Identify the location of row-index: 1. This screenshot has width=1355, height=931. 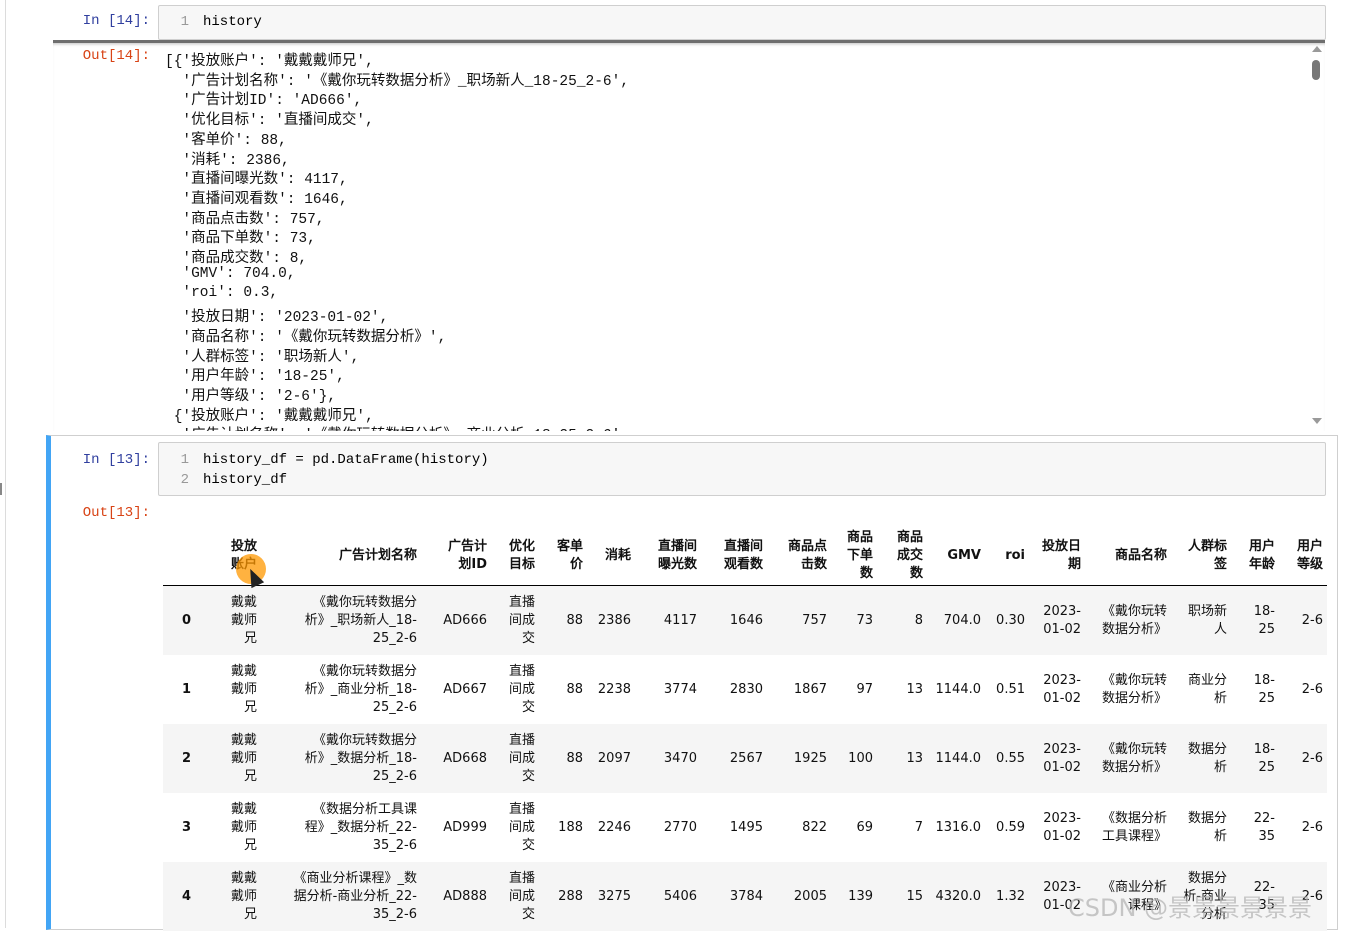
(186, 689).